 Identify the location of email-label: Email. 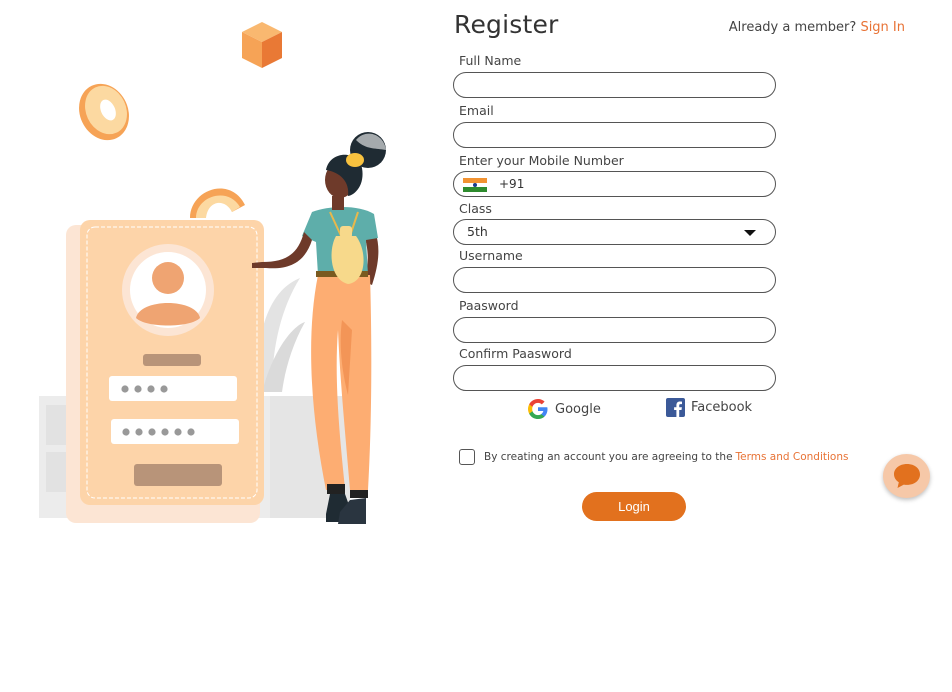
(476, 110).